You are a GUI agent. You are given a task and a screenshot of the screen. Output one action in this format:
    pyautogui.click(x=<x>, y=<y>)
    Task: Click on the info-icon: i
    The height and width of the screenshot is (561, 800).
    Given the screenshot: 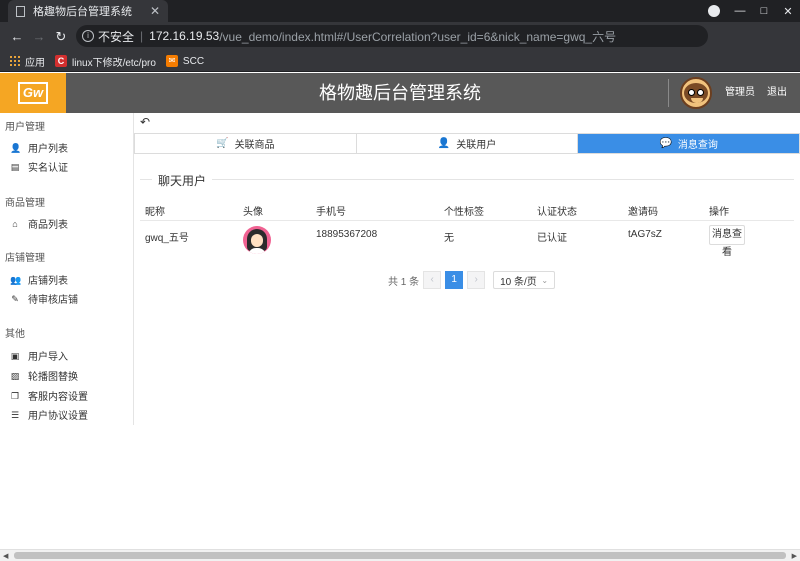 What is the action you would take?
    pyautogui.click(x=88, y=36)
    